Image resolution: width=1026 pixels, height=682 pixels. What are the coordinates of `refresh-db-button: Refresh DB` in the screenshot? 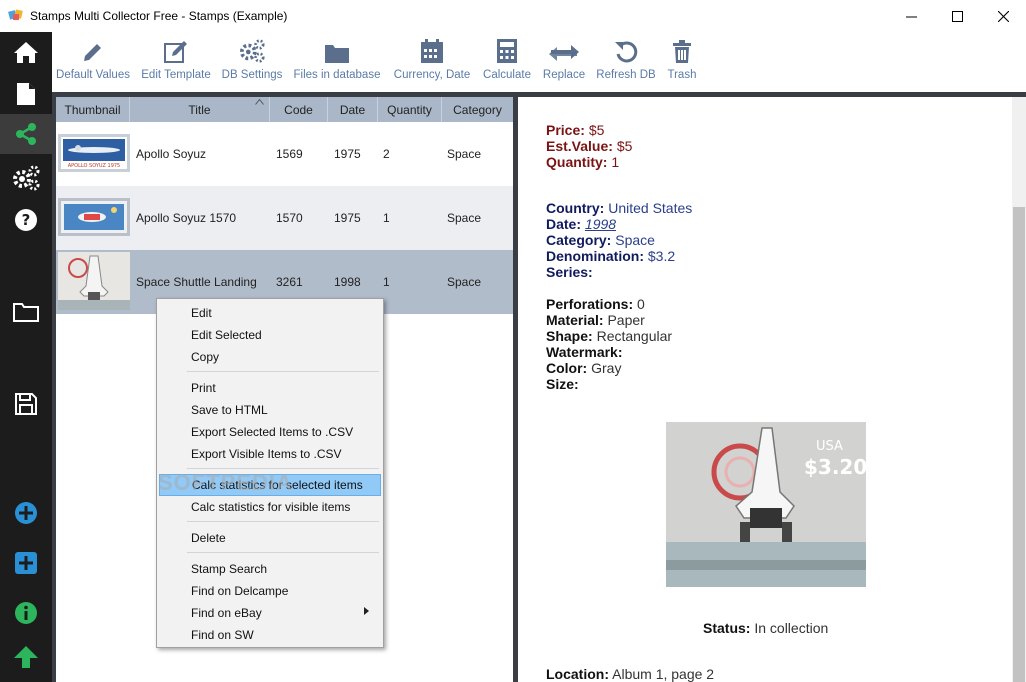 It's located at (626, 61).